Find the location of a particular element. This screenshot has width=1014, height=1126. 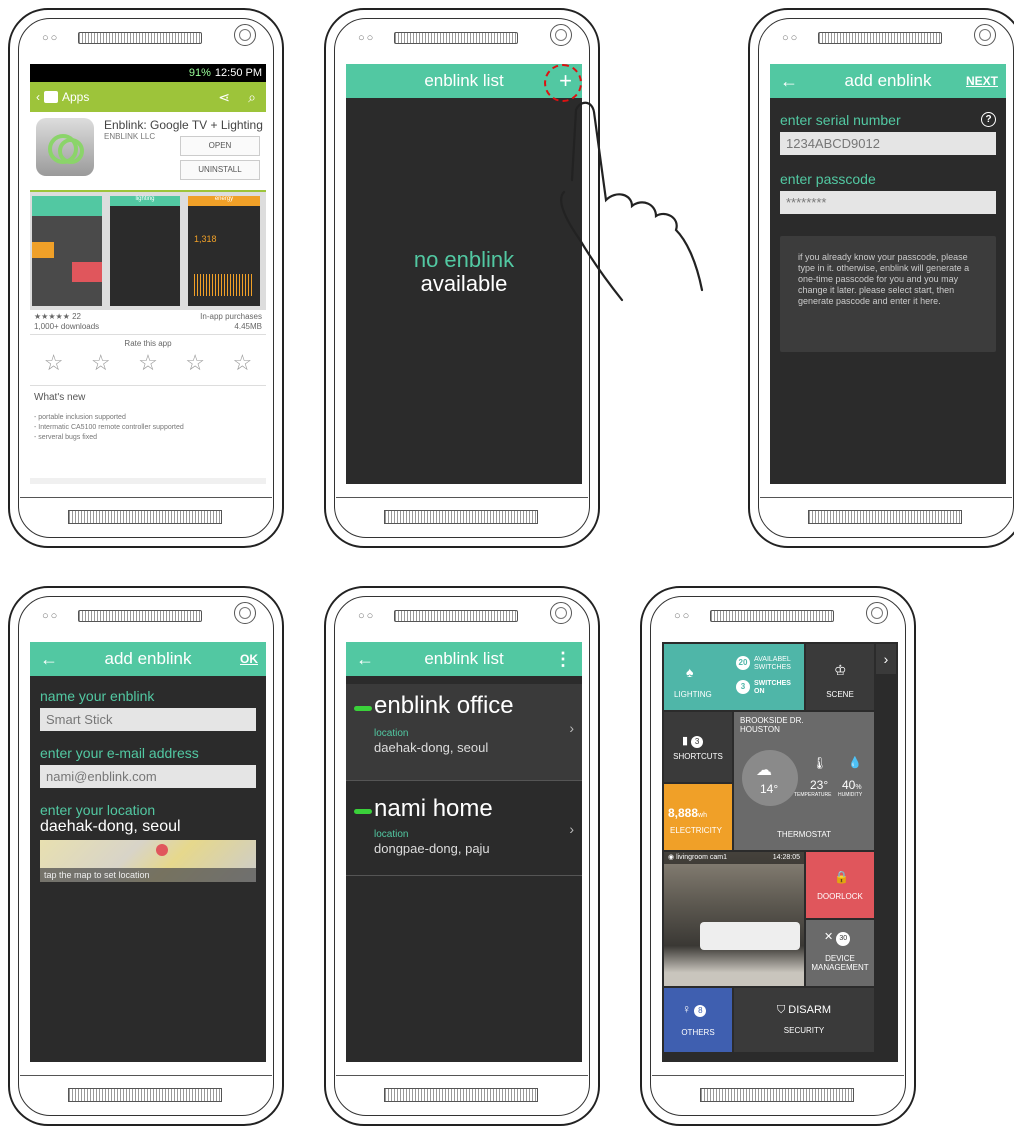

header-bar: ← add enblink NEXT is located at coordinates (888, 81).